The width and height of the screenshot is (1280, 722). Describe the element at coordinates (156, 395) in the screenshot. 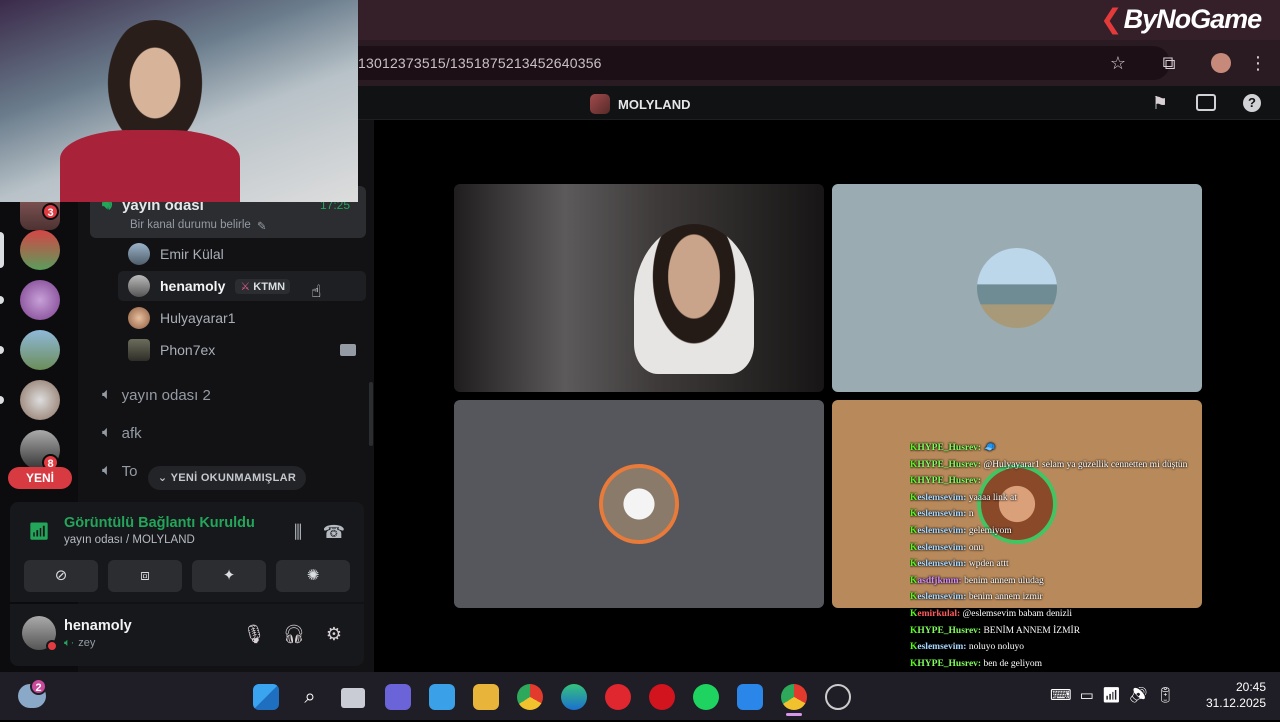

I see `voice-channel-row: 🔈︎ yayın odası 2` at that location.